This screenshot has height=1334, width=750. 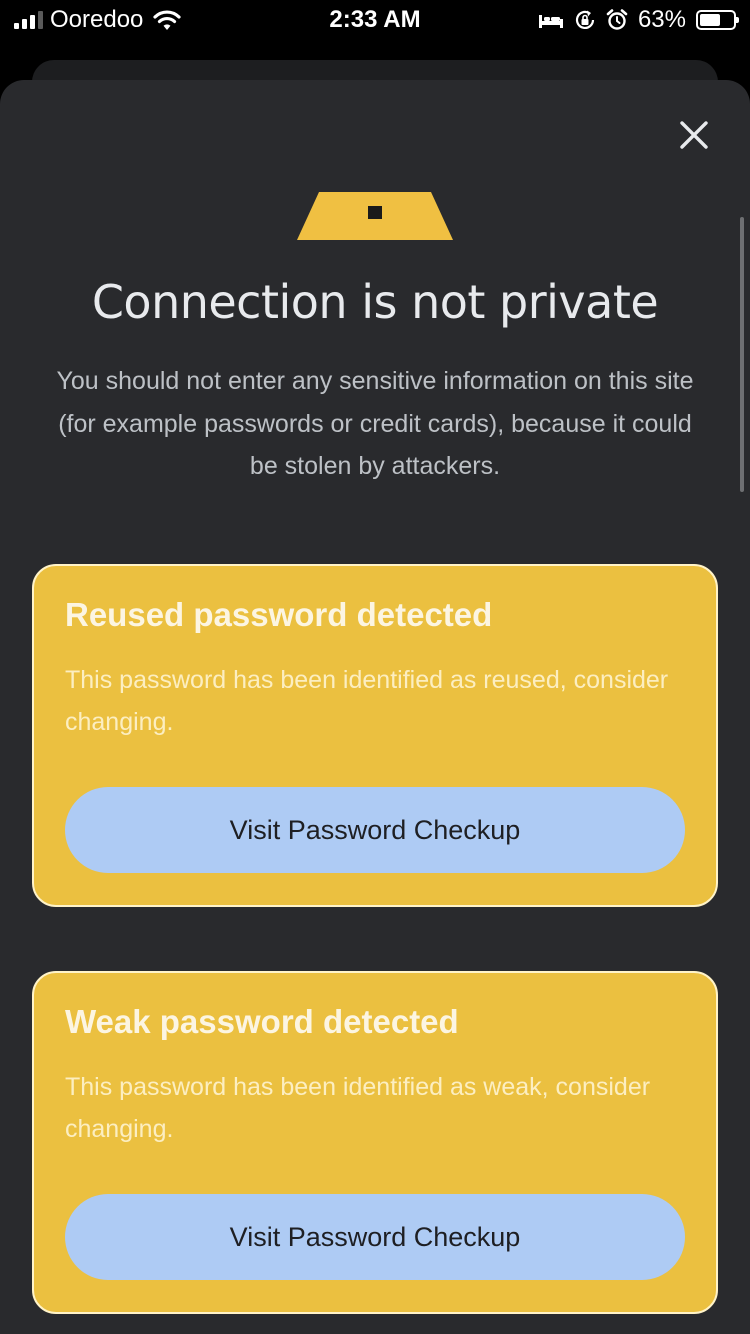 What do you see at coordinates (742, 354) in the screenshot?
I see `scrollbar` at bounding box center [742, 354].